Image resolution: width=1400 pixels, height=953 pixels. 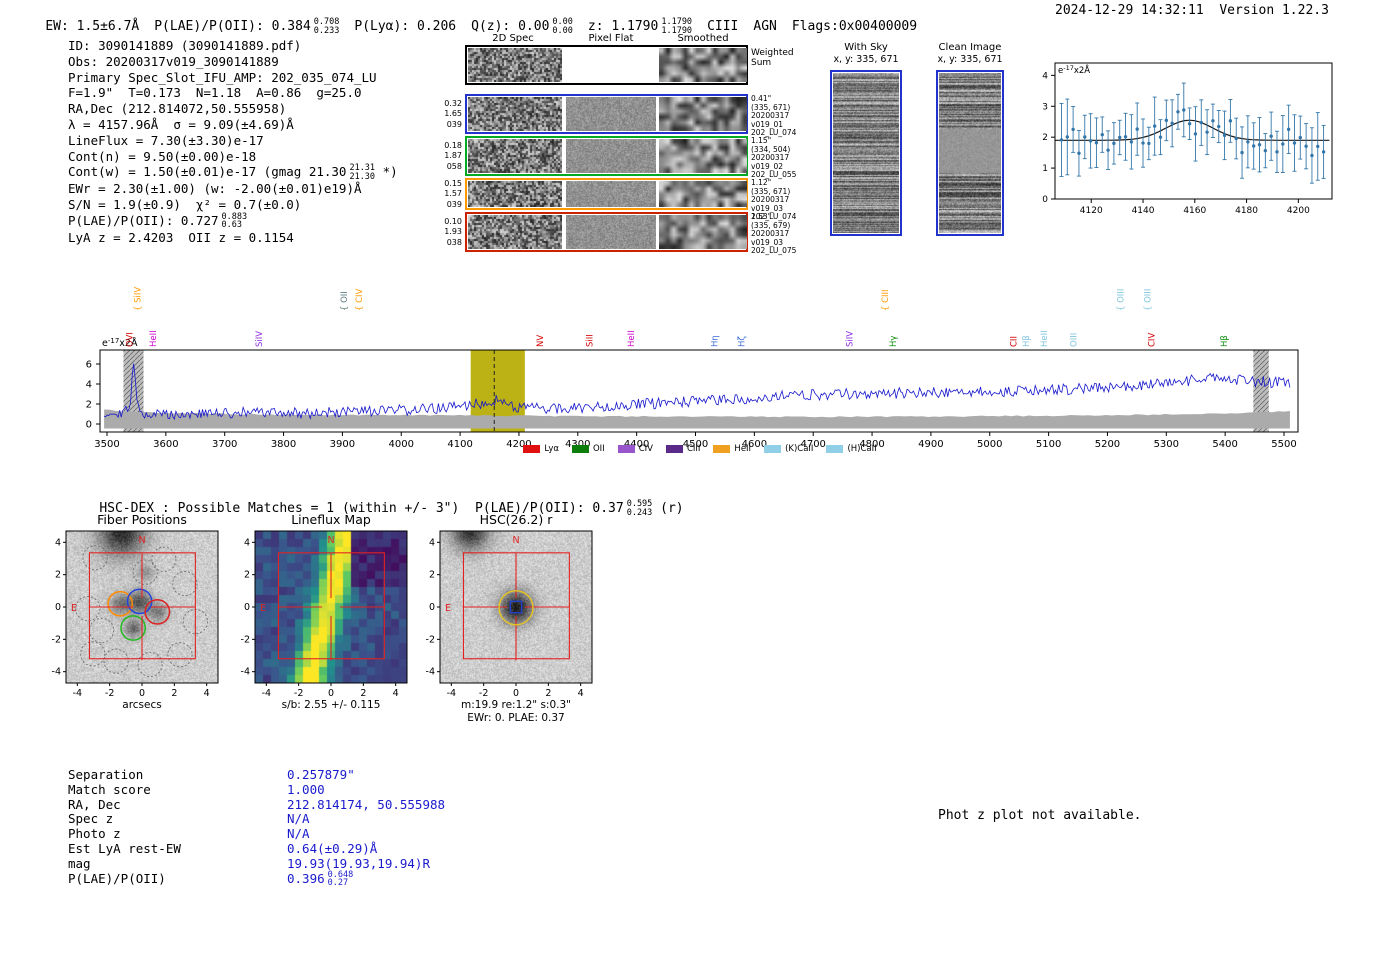 What do you see at coordinates (233, 62) in the screenshot?
I see `info-line: Obs: 20200317v019_3090141889` at bounding box center [233, 62].